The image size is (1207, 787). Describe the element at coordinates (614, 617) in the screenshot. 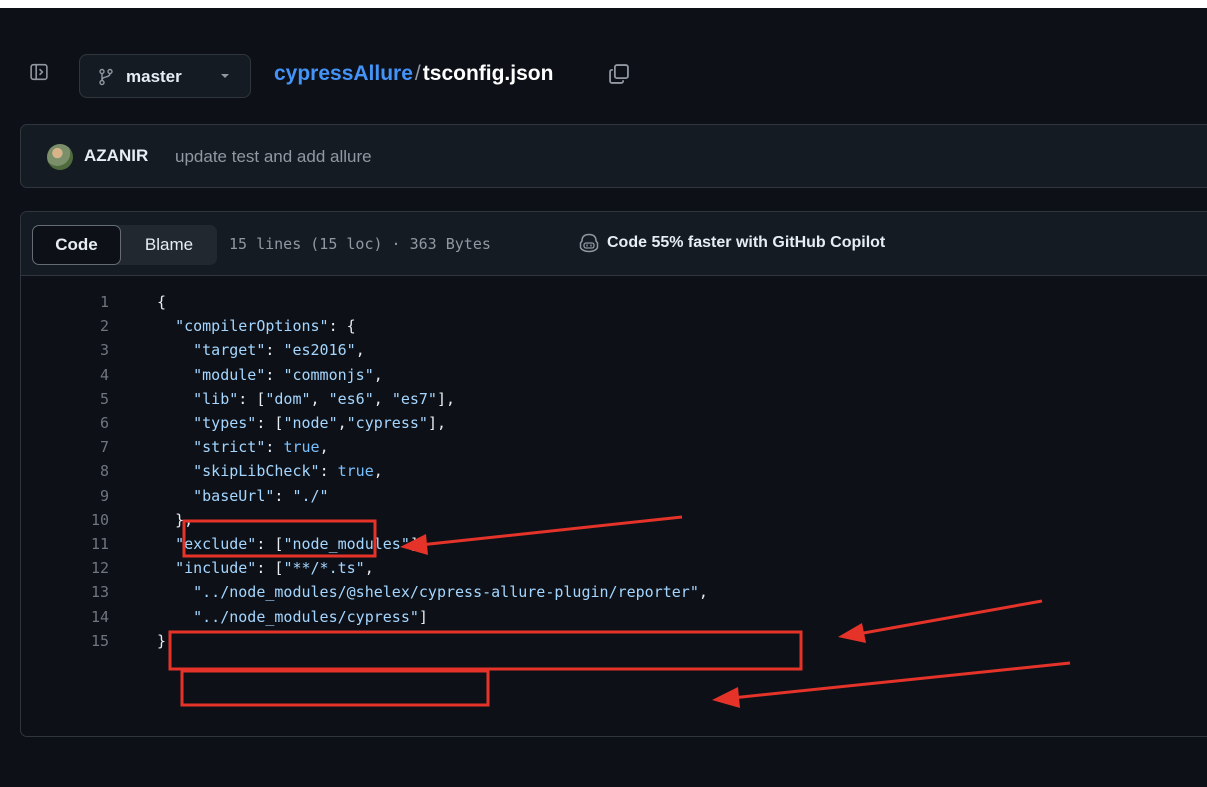

I see `code-line: 14 "../node_modules/cypress"]` at that location.